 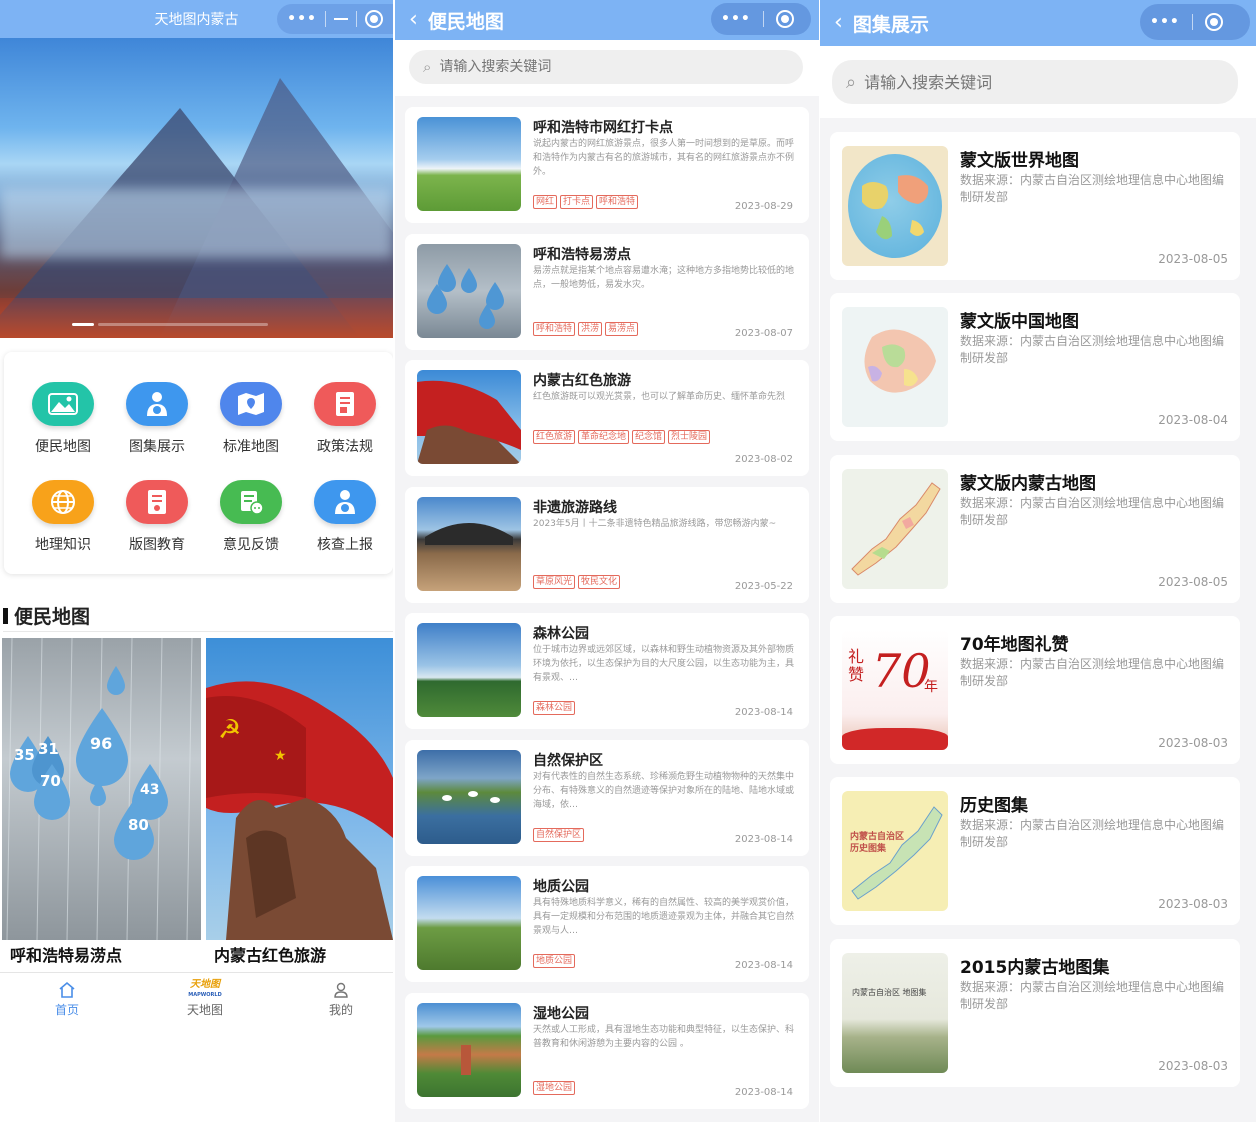 I want to click on grid-item-geo-knowledge: 地理知识, so click(x=63, y=517).